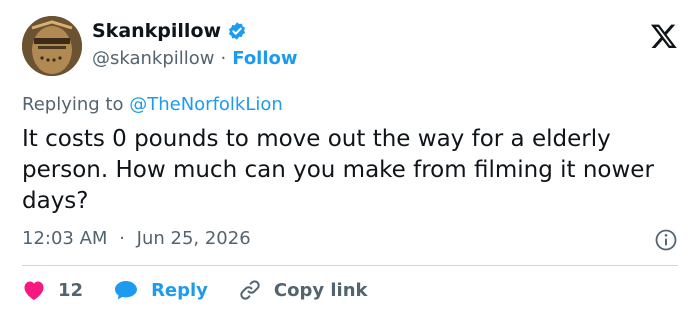  Describe the element at coordinates (71, 290) in the screenshot. I see `like-count: 12` at that location.